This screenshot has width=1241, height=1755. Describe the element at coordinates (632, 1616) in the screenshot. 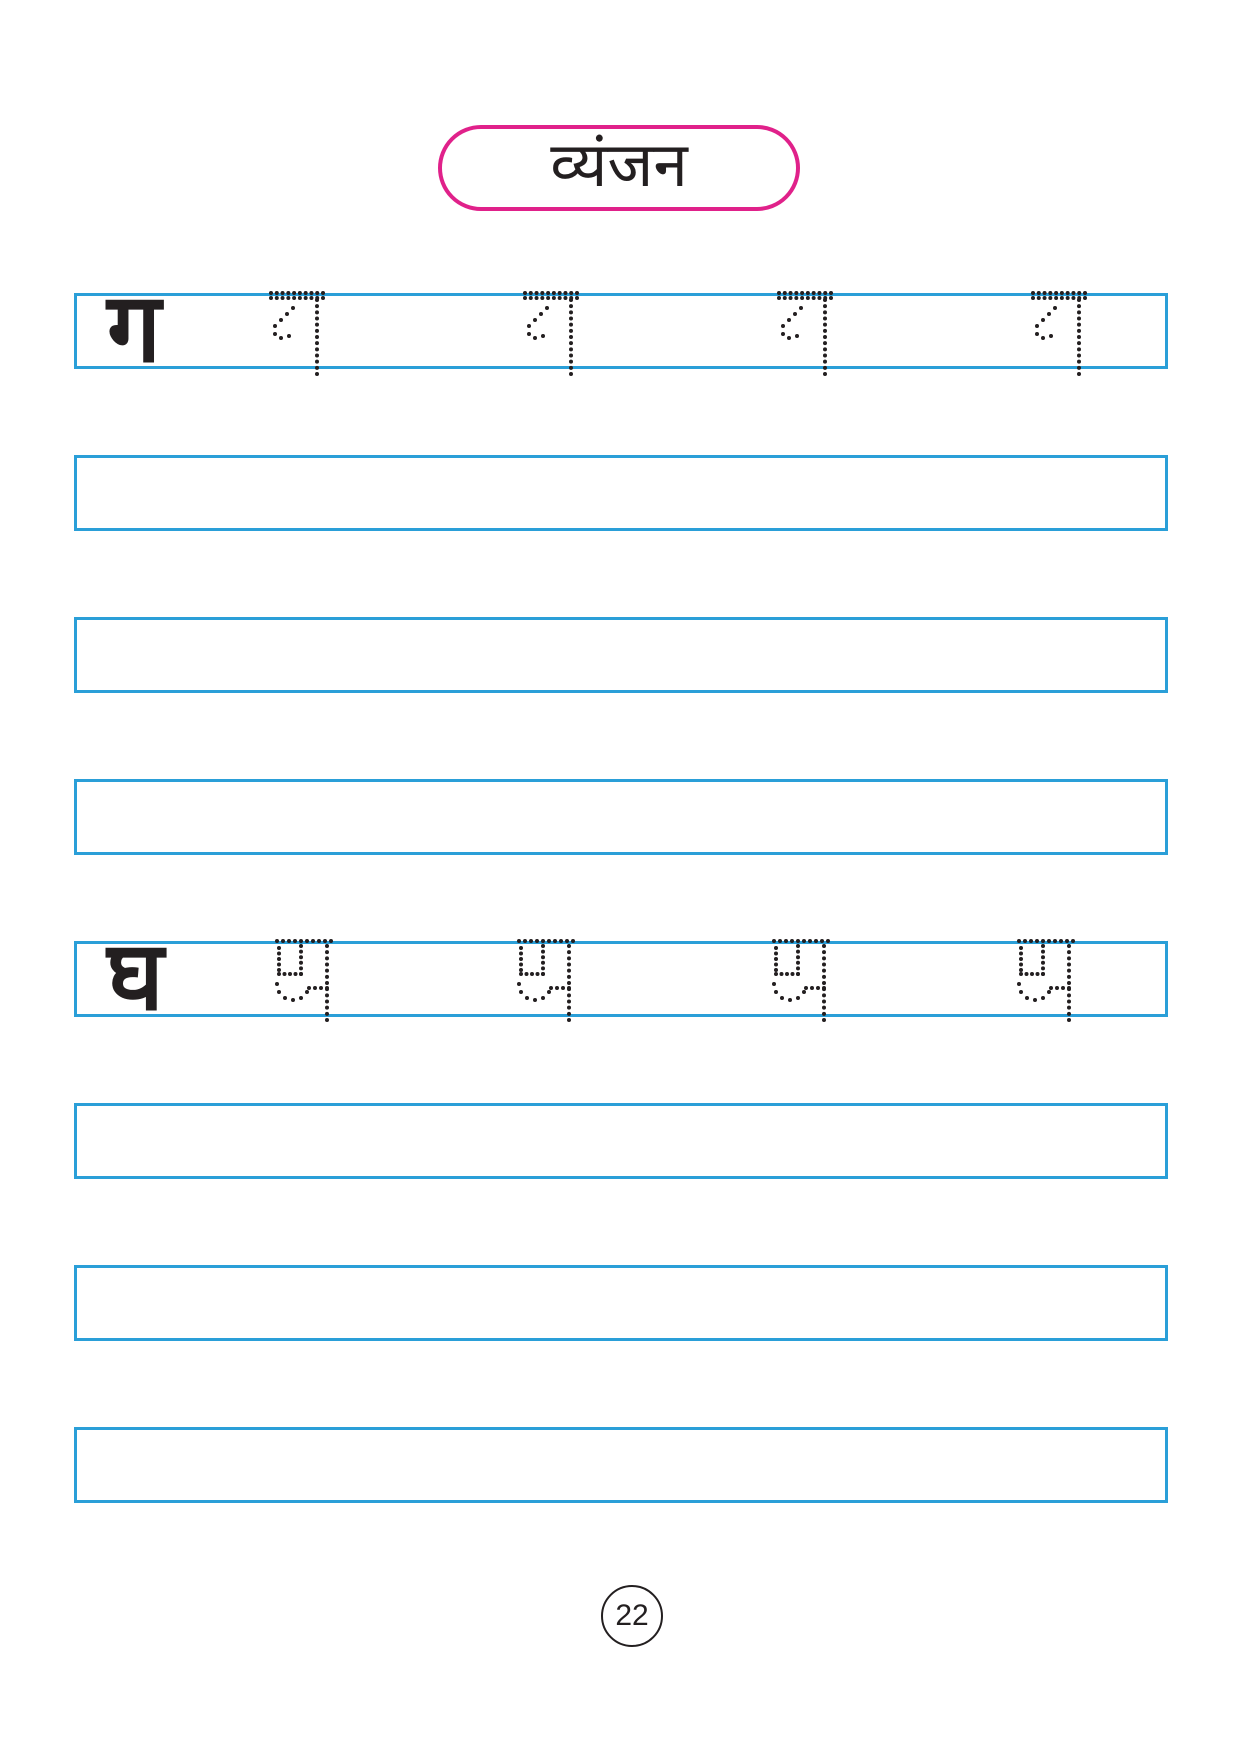

I see `page-number: 22` at that location.